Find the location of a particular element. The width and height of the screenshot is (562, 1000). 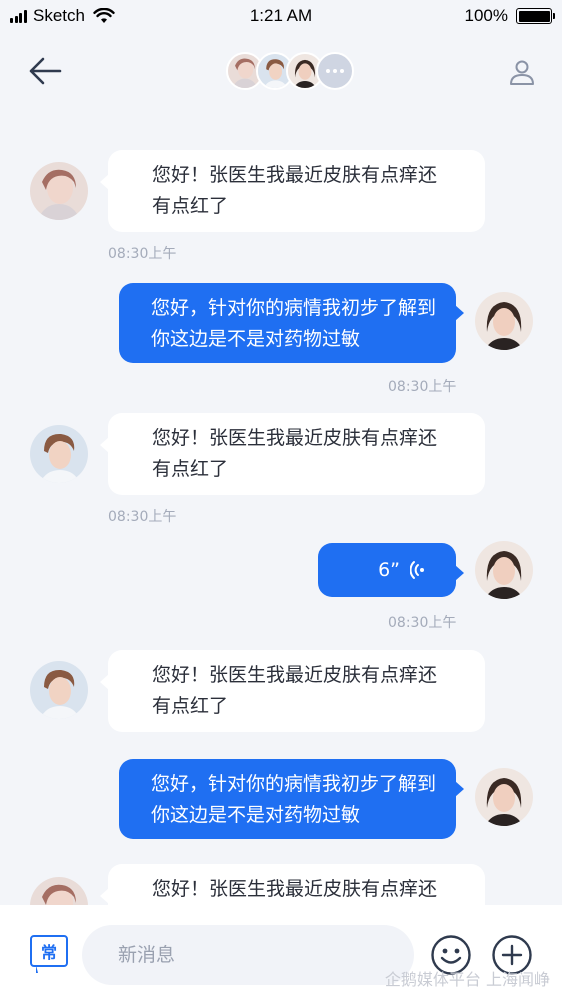

voice-wave-icon is located at coordinates (417, 570).